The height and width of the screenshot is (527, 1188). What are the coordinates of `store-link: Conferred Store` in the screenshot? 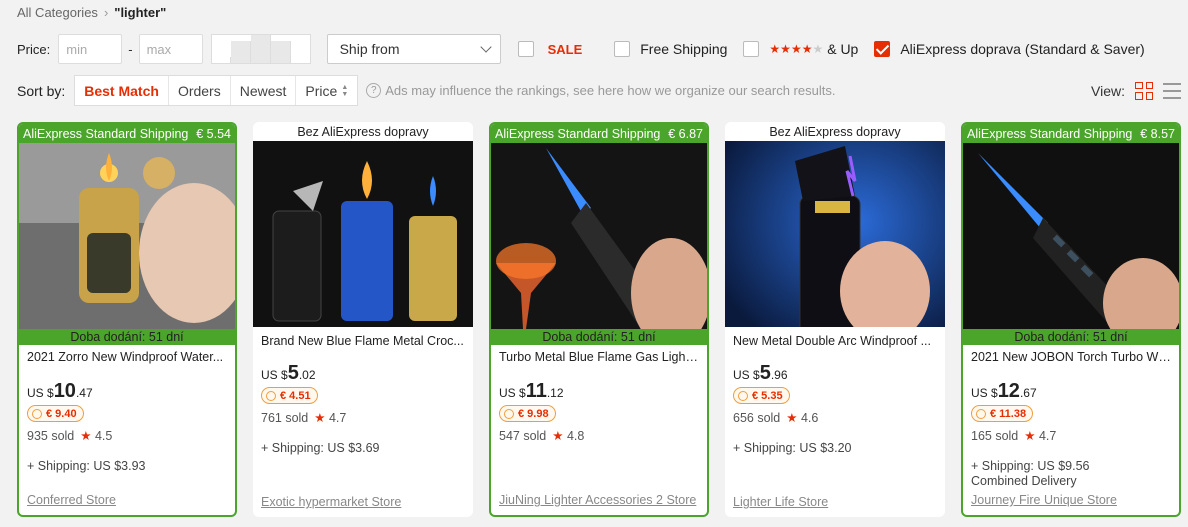 It's located at (71, 500).